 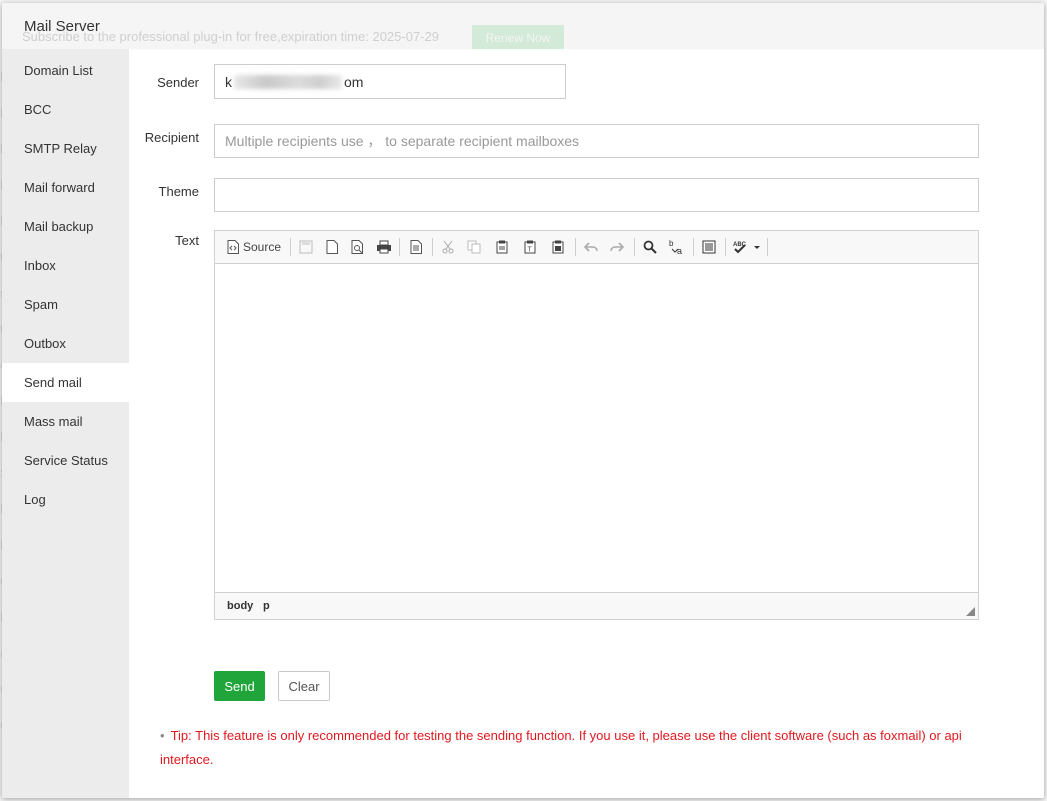 What do you see at coordinates (650, 247) in the screenshot?
I see `find-icon` at bounding box center [650, 247].